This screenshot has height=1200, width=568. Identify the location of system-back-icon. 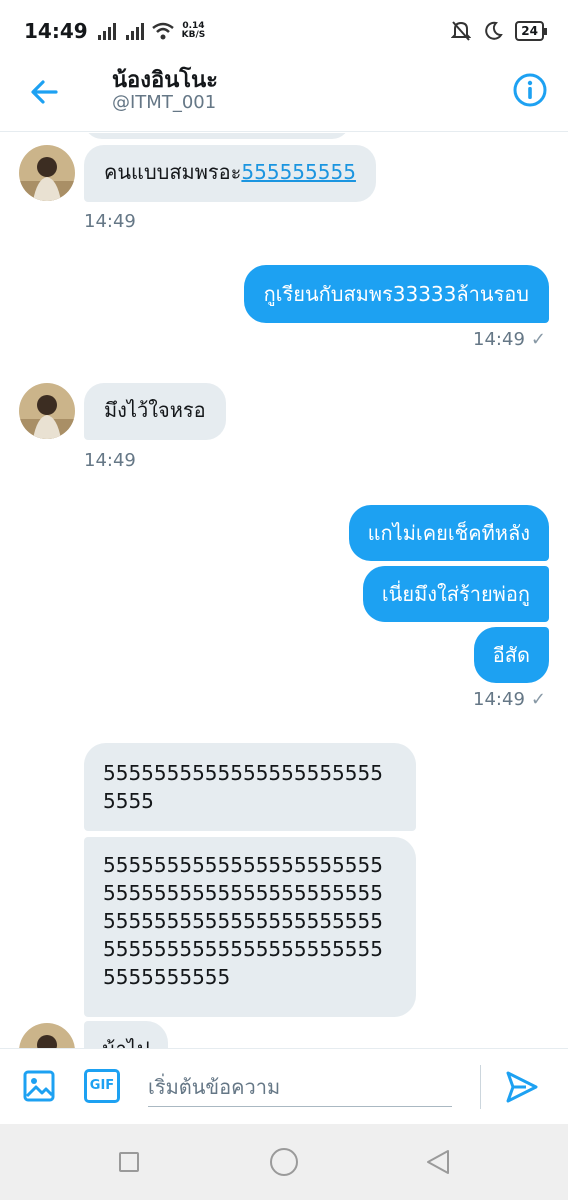
(438, 1162).